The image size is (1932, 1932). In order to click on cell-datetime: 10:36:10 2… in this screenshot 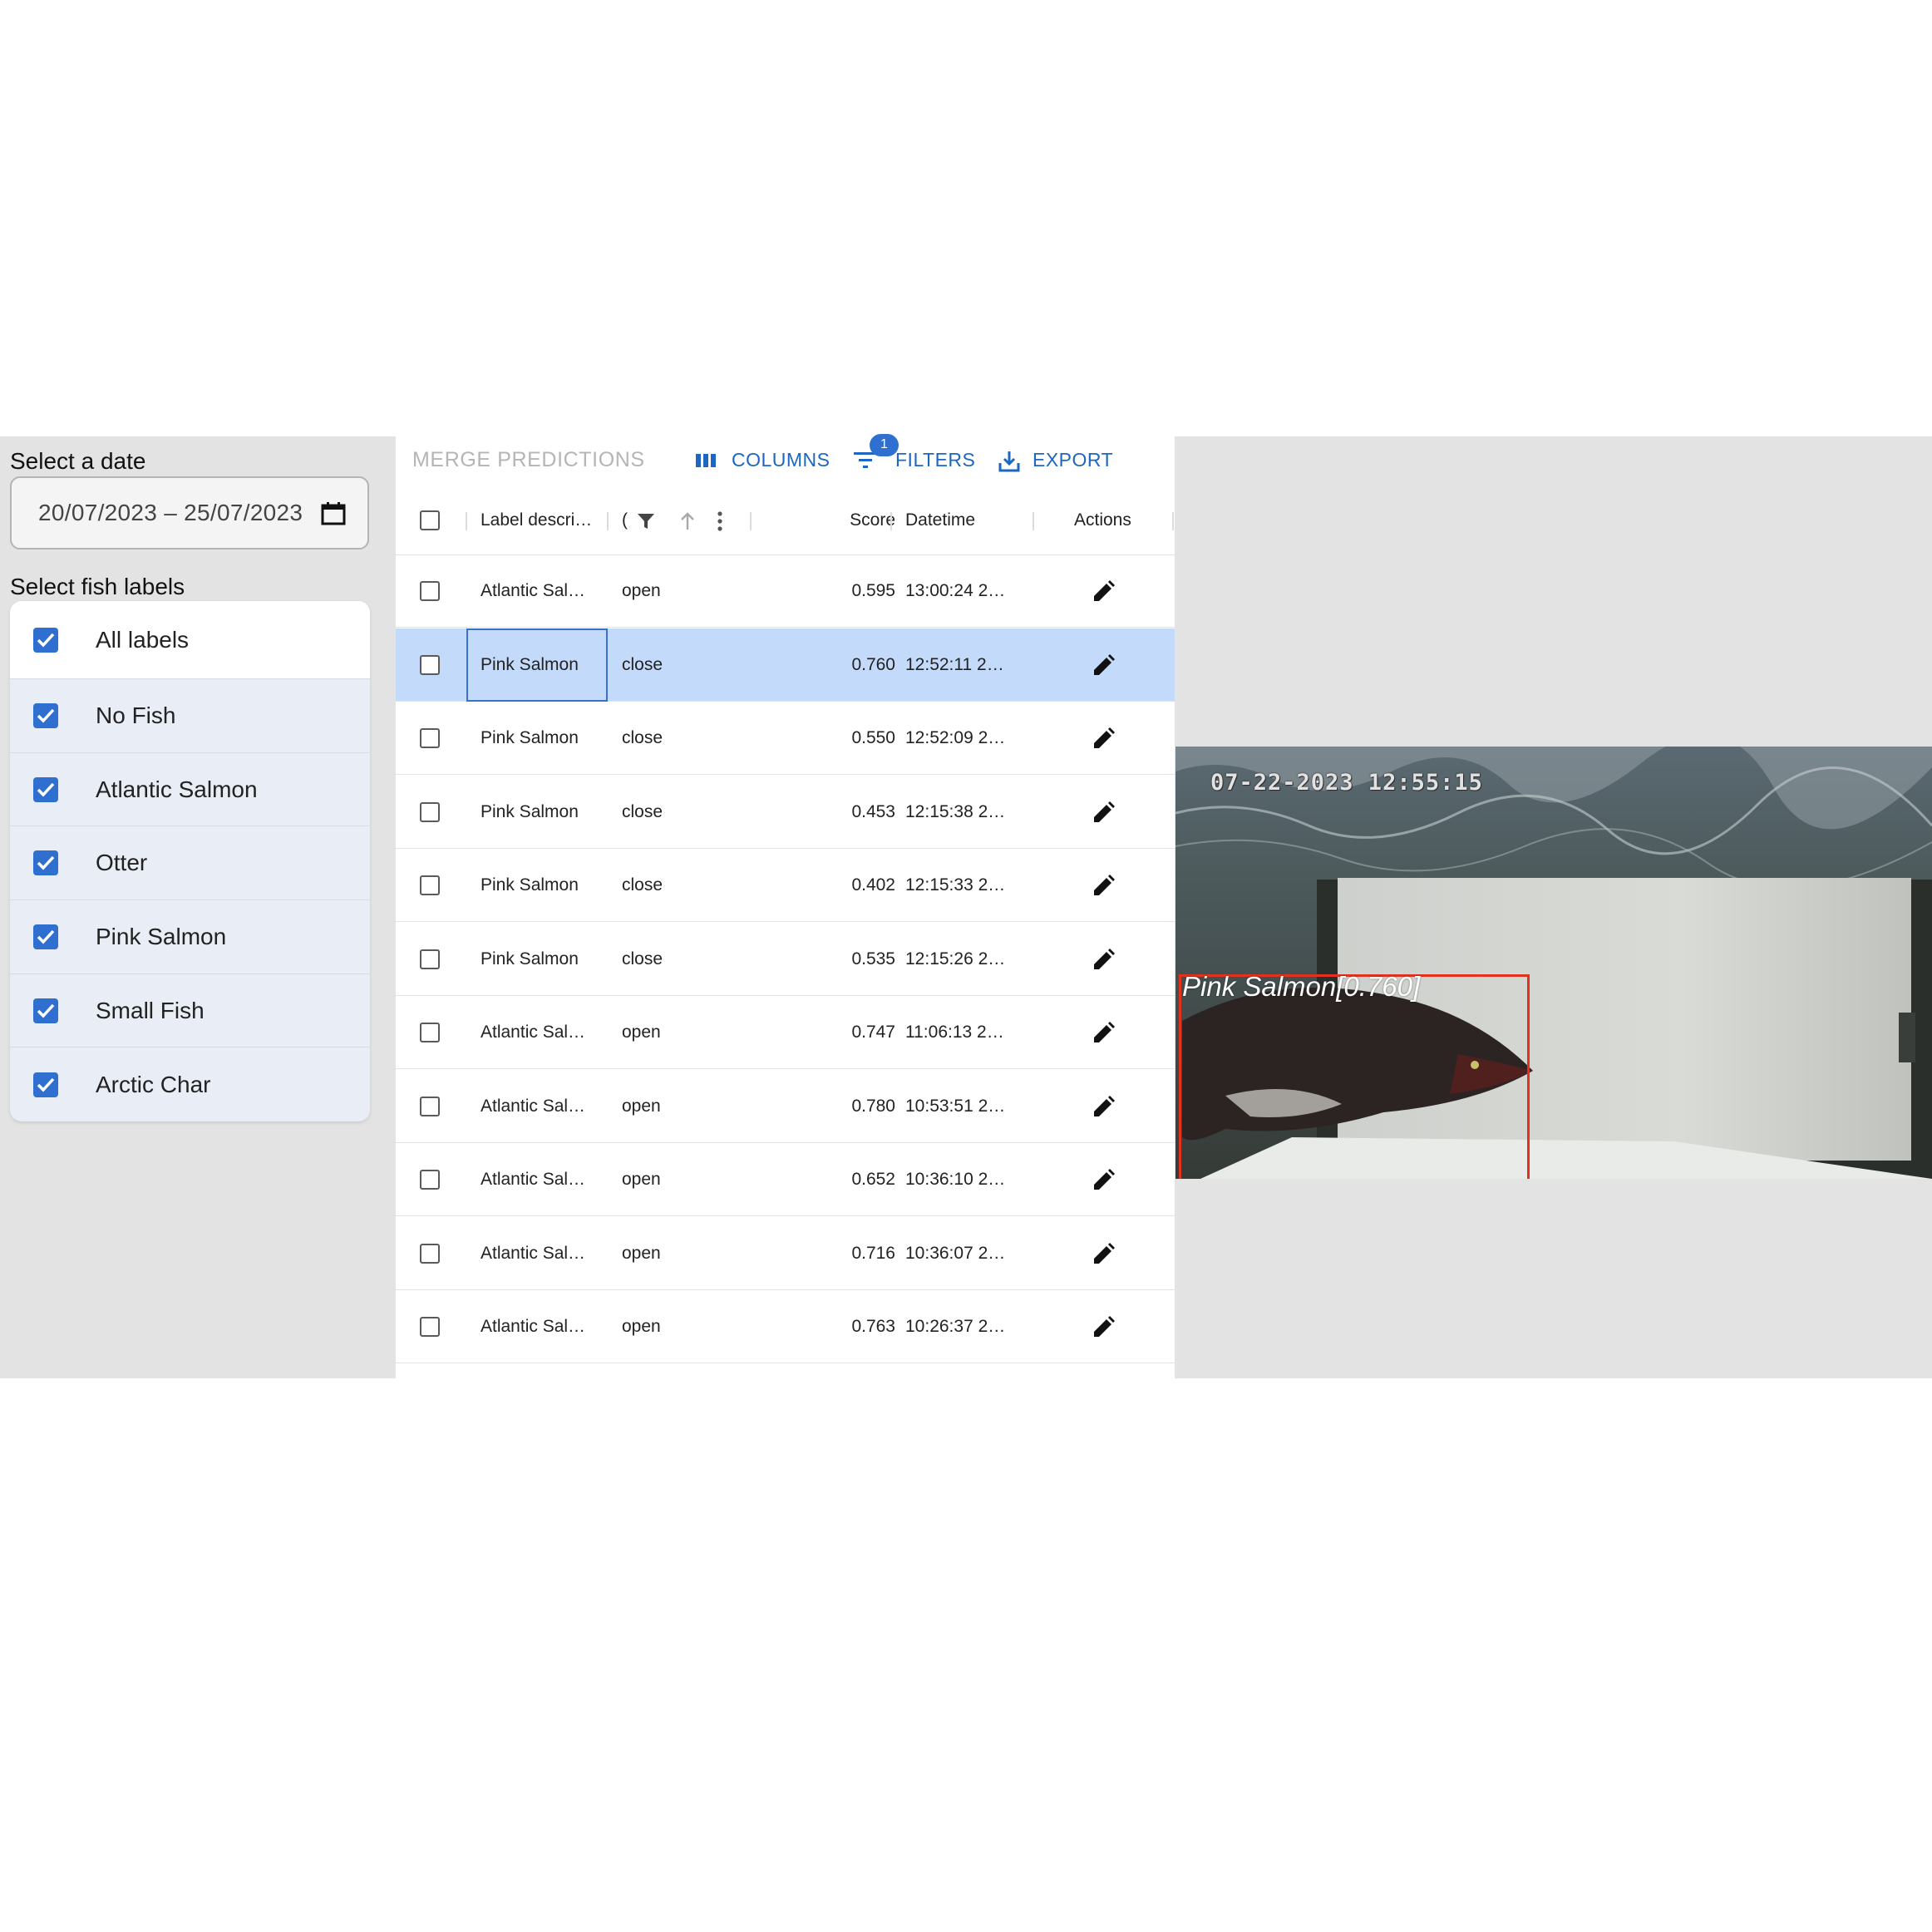, I will do `click(955, 1179)`.